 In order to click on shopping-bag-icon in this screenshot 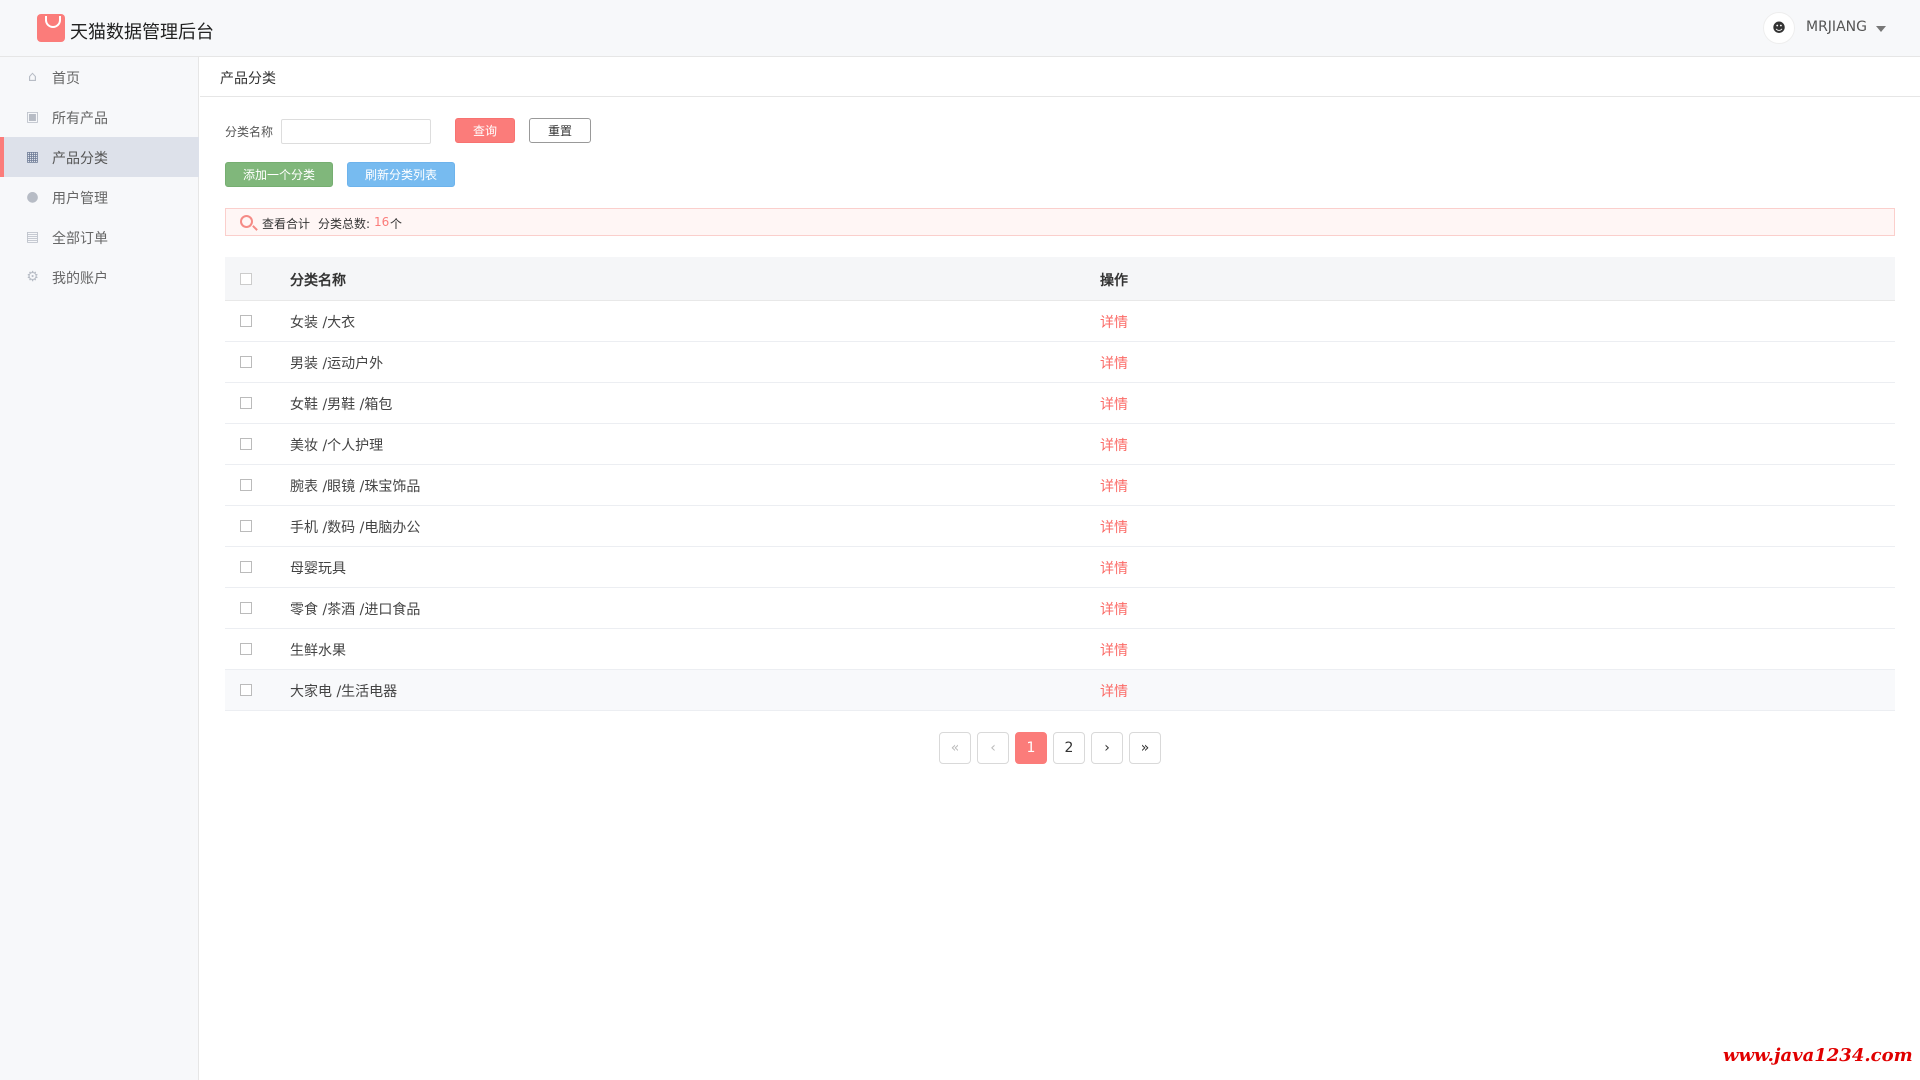, I will do `click(51, 28)`.